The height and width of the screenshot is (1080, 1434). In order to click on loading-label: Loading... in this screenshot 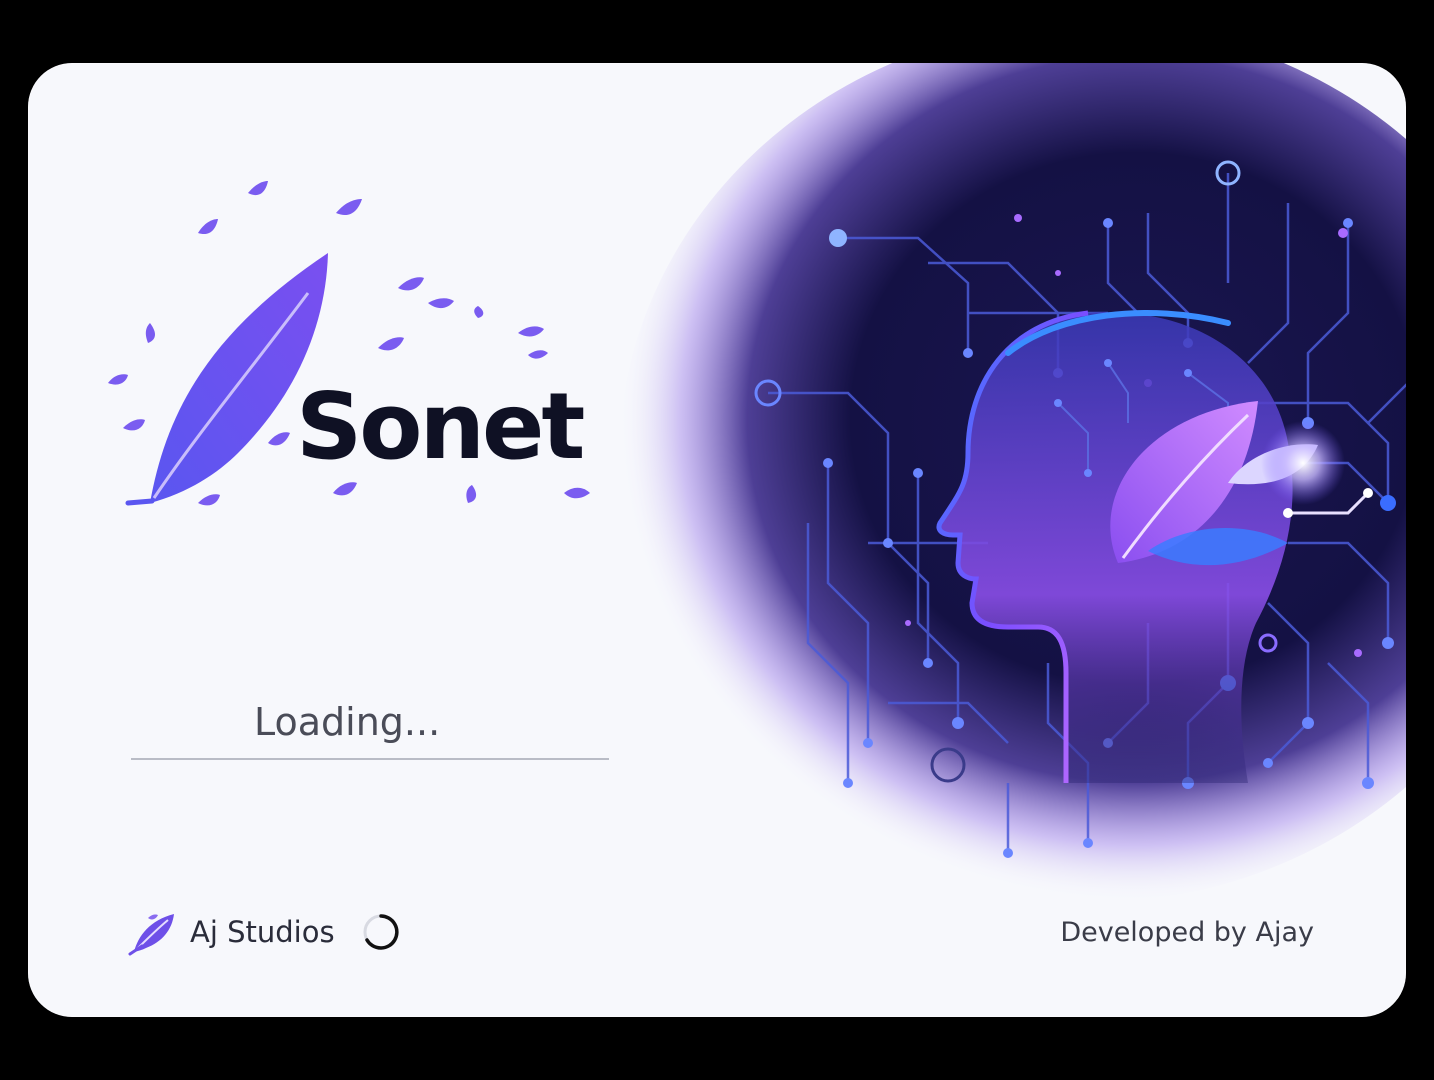, I will do `click(347, 722)`.